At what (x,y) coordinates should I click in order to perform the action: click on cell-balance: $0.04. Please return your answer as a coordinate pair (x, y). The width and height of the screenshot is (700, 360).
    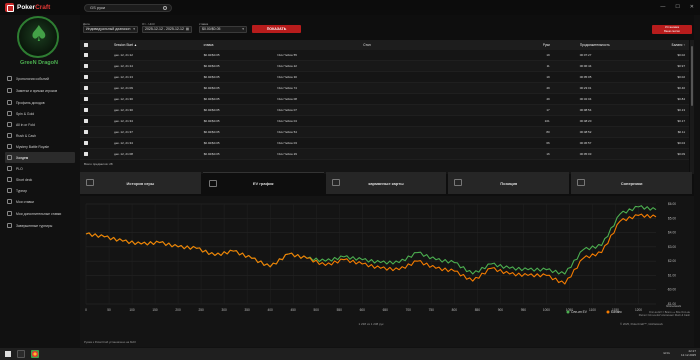
    Looking at the image, I should click on (681, 143).